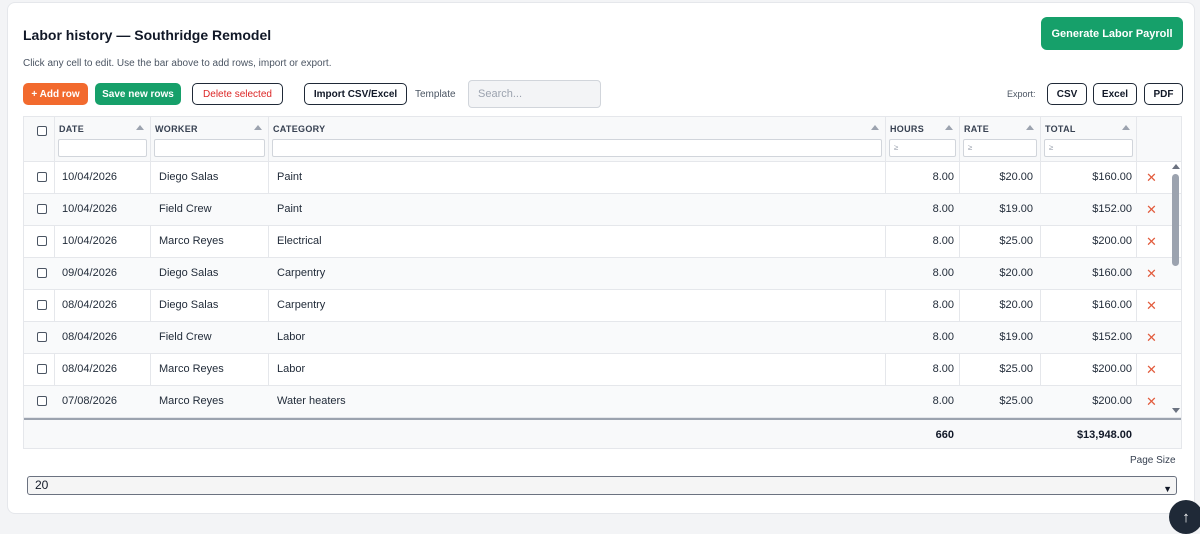 This screenshot has width=1200, height=534. What do you see at coordinates (138, 94) in the screenshot?
I see `save-new-rows-button: Save new rows` at bounding box center [138, 94].